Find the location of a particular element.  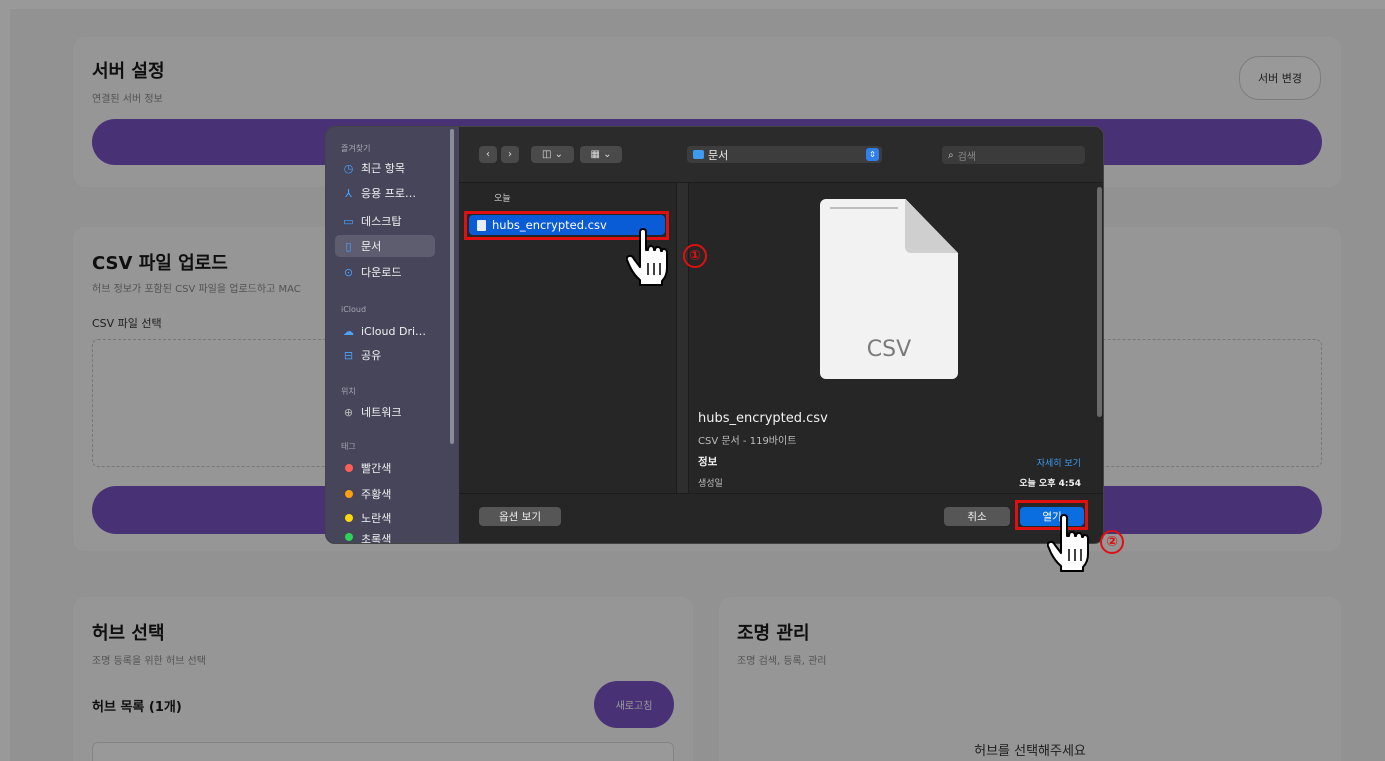

columns-icon: ◫ ⌄ is located at coordinates (552, 154).